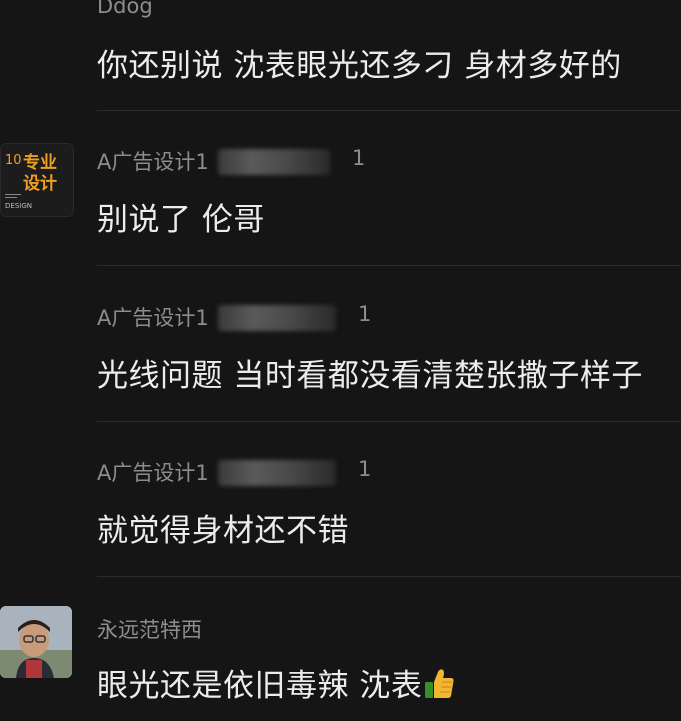 This screenshot has height=721, width=681. What do you see at coordinates (149, 629) in the screenshot?
I see `comment-username: 永远范特西` at bounding box center [149, 629].